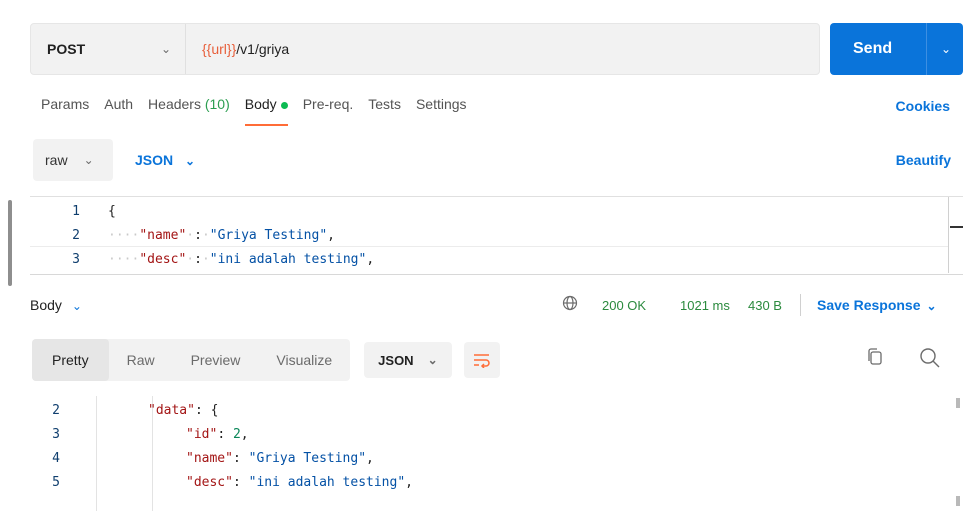 The height and width of the screenshot is (511, 963). Describe the element at coordinates (869, 305) in the screenshot. I see `save-response-label: Save Response` at that location.